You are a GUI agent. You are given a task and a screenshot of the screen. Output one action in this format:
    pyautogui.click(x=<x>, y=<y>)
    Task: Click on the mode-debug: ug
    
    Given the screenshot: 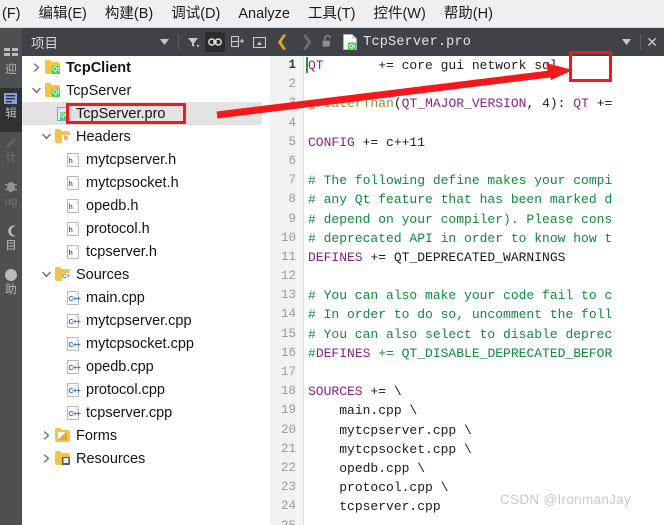 What is the action you would take?
    pyautogui.click(x=11, y=198)
    